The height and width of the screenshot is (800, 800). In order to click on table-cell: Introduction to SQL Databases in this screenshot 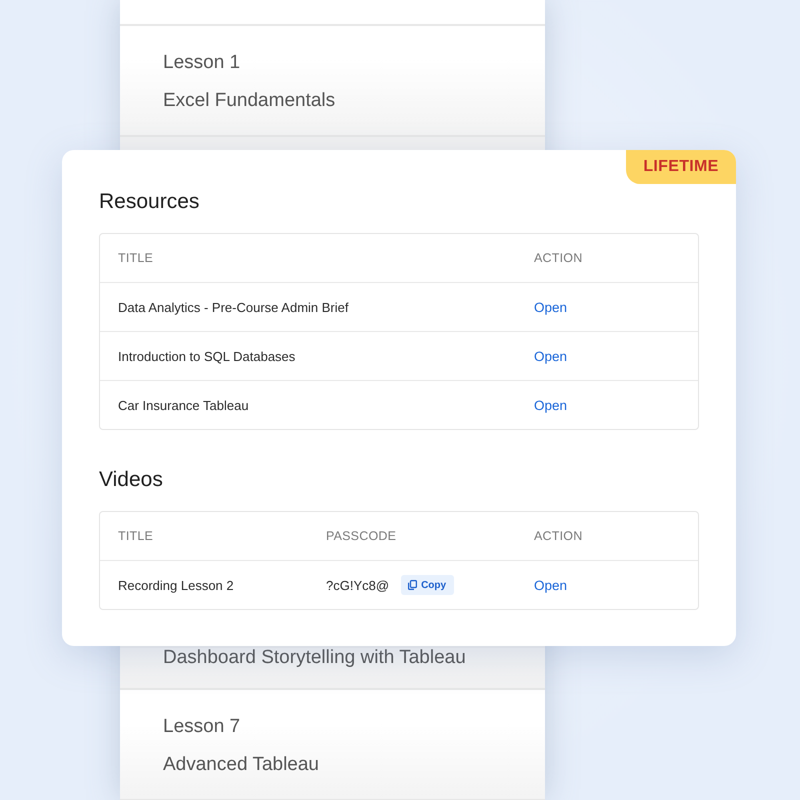, I will do `click(207, 356)`.